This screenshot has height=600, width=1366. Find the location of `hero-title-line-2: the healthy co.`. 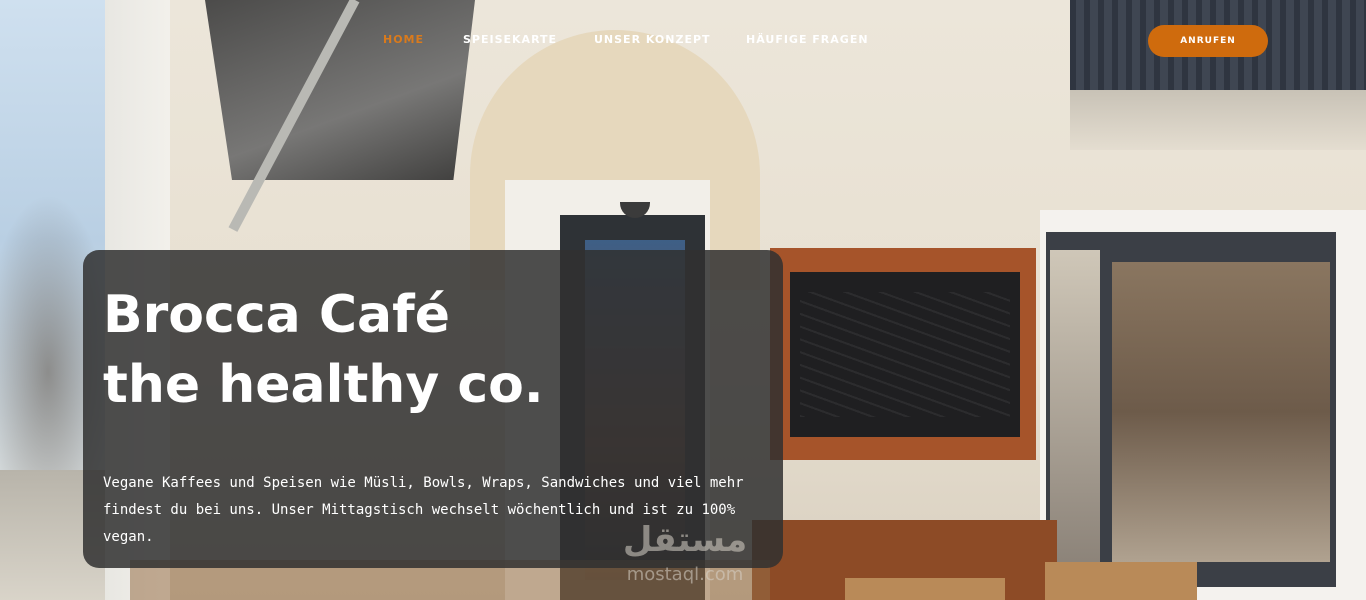

hero-title-line-2: the healthy co. is located at coordinates (323, 385).